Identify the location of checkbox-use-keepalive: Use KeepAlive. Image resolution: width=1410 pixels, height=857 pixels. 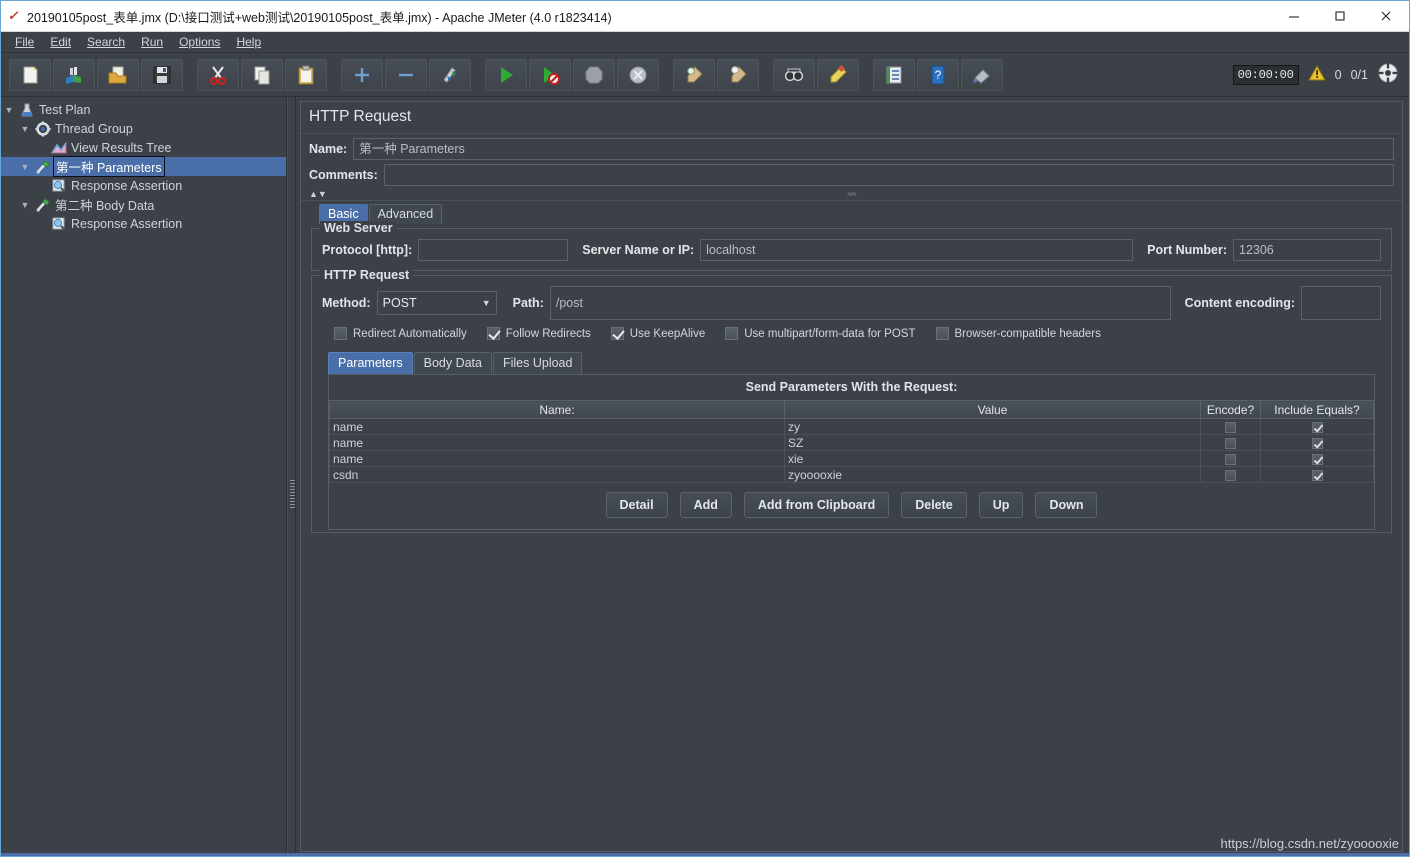
(657, 333).